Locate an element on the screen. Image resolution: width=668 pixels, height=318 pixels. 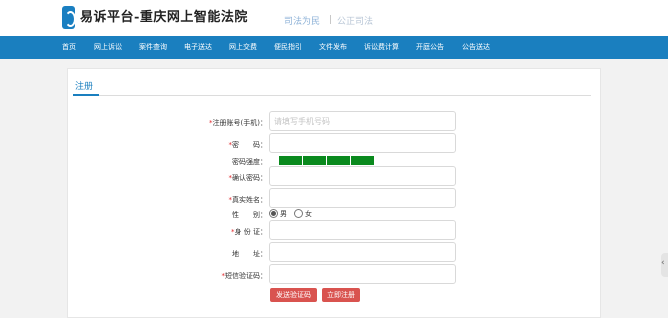
address-input is located at coordinates (362, 252).